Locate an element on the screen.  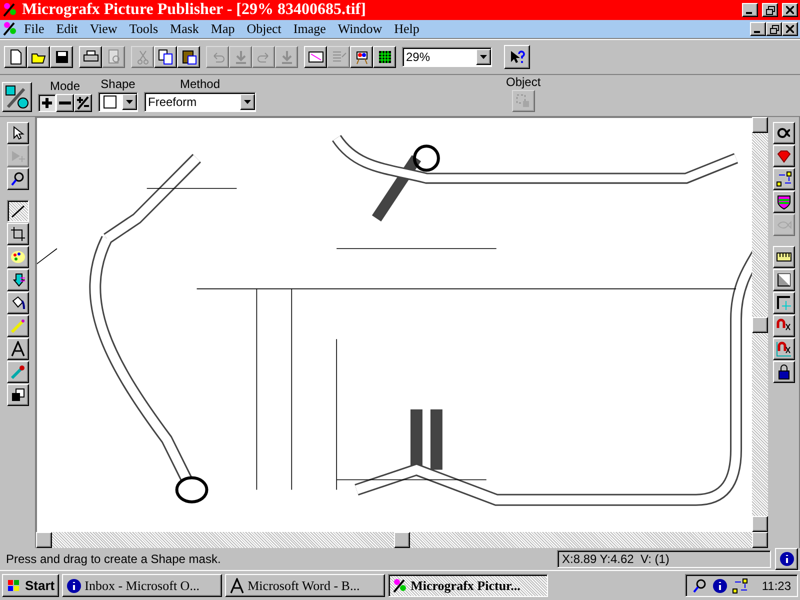
object-button is located at coordinates (523, 101).